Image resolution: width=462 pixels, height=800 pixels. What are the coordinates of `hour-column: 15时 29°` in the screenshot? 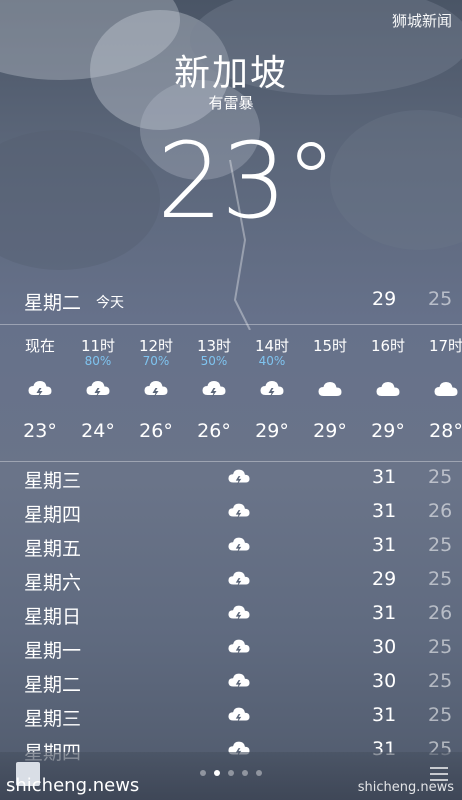 It's located at (330, 392).